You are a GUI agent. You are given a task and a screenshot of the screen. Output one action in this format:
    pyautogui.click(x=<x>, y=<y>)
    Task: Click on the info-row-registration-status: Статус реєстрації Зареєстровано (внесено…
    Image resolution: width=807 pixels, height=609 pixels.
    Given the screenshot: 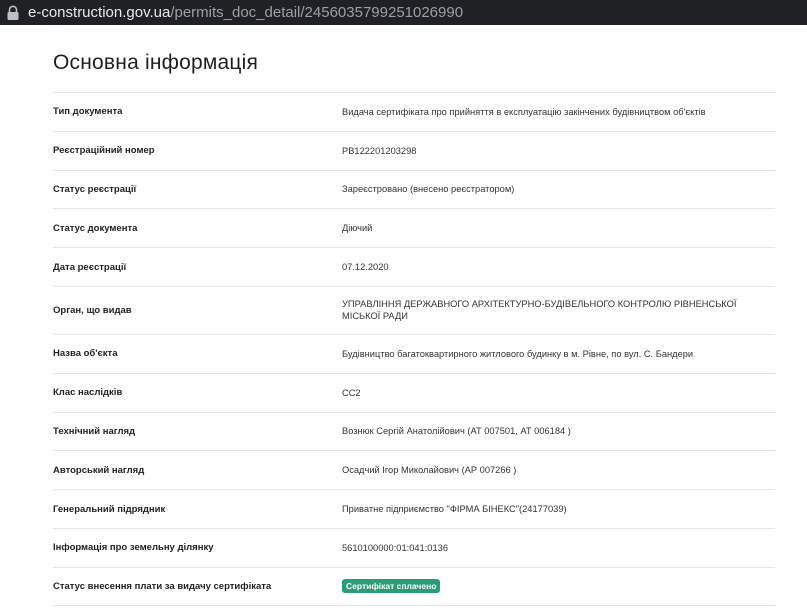 What is the action you would take?
    pyautogui.click(x=414, y=189)
    